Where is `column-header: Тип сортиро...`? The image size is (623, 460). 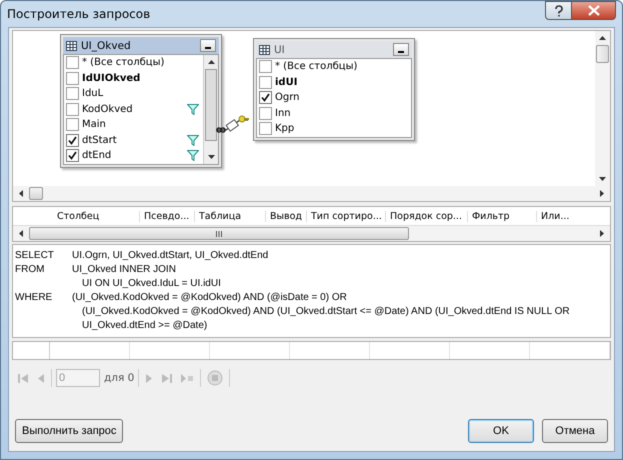
column-header: Тип сортиро... is located at coordinates (346, 216).